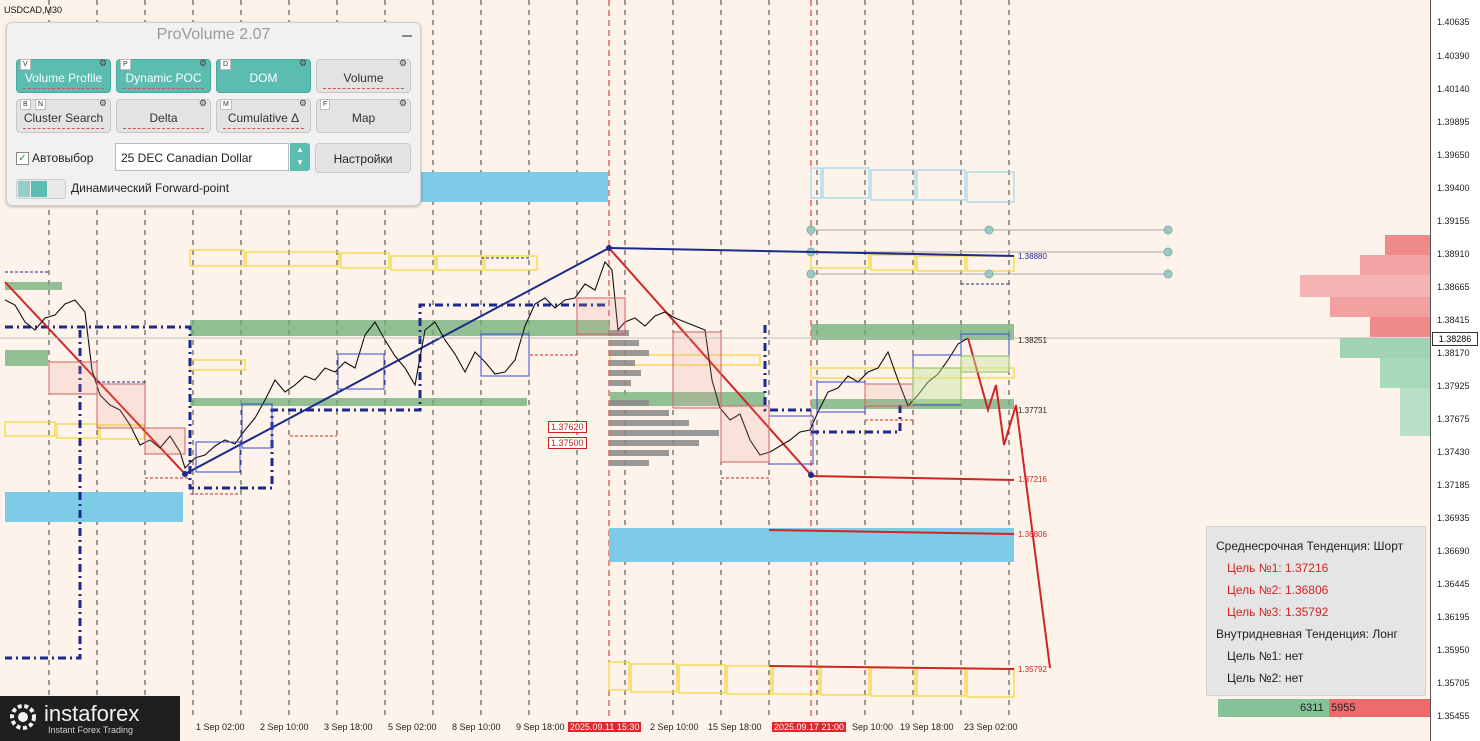 This screenshot has height=741, width=1480. Describe the element at coordinates (1278, 590) in the screenshot. I see `mid-target-2: Цель №2: 1.36806` at that location.